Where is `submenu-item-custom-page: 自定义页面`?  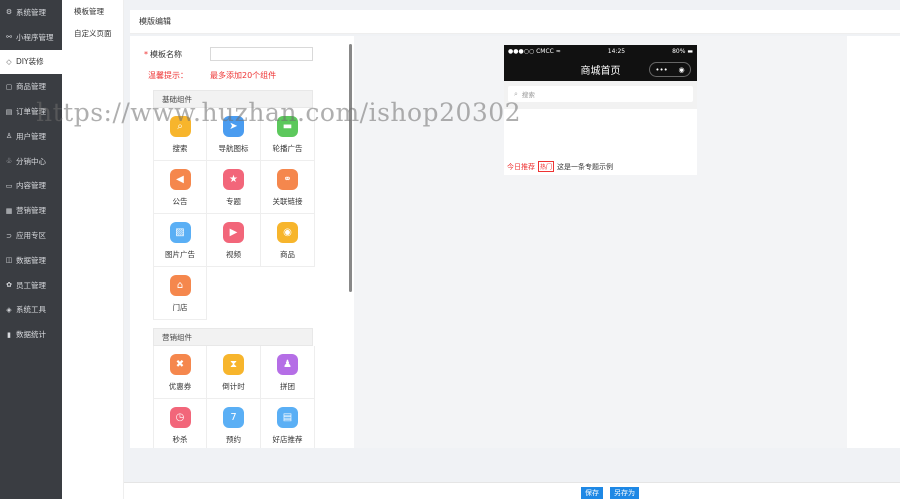
submenu-item-custom-page: 自定义页面 is located at coordinates (92, 33).